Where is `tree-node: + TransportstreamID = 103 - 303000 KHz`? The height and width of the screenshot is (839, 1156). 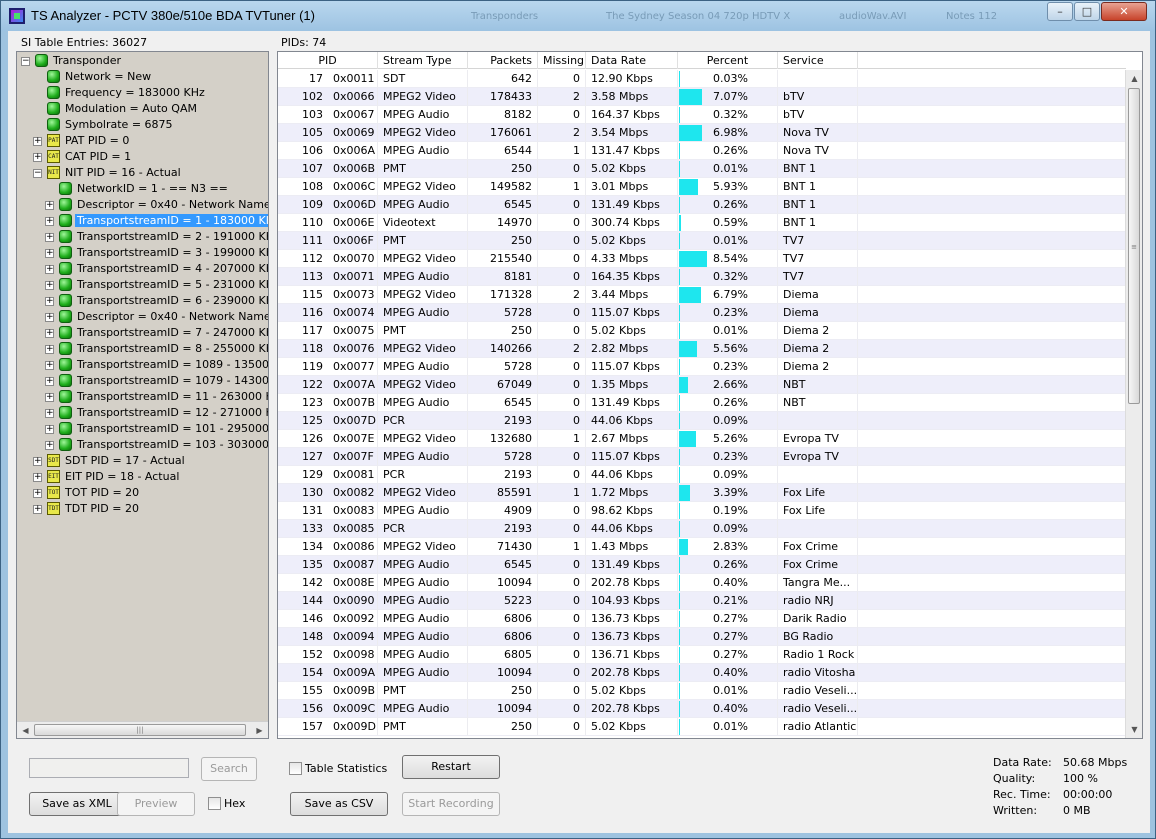 tree-node: + TransportstreamID = 103 - 303000 KHz is located at coordinates (142, 445).